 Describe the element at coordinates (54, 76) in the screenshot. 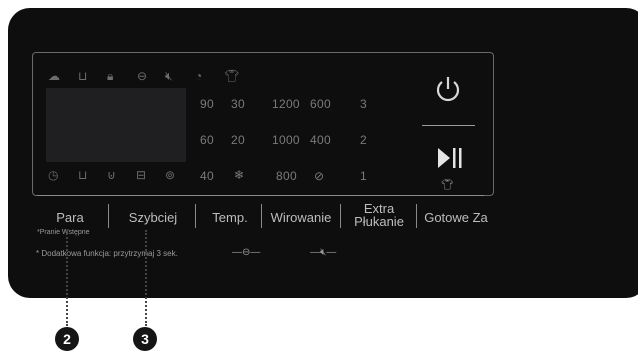

I see `steam-icon: ☁` at that location.